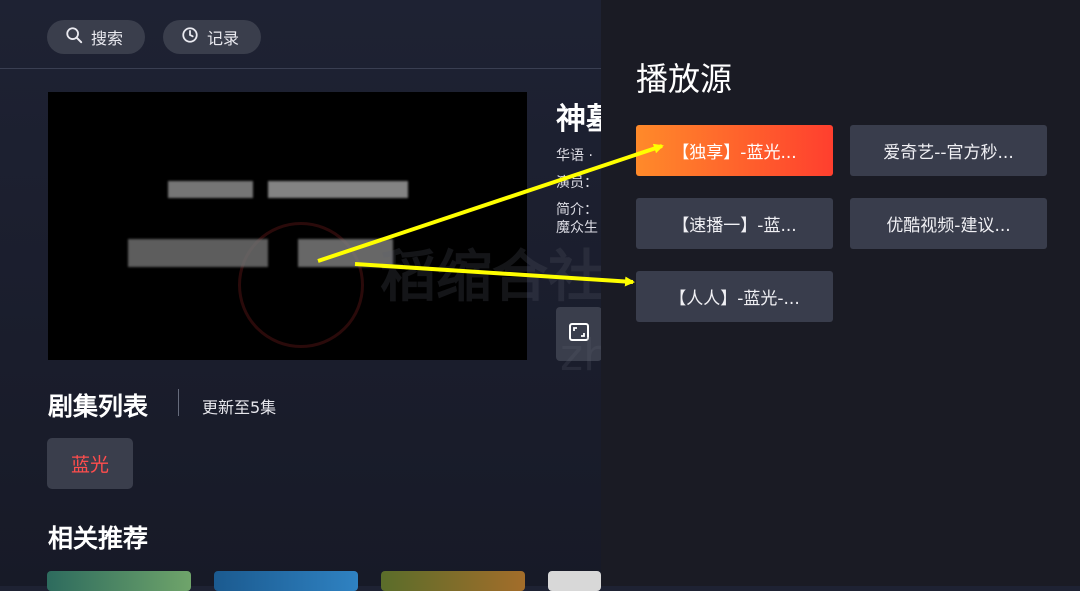  Describe the element at coordinates (223, 38) in the screenshot. I see `history-label: 记录` at that location.